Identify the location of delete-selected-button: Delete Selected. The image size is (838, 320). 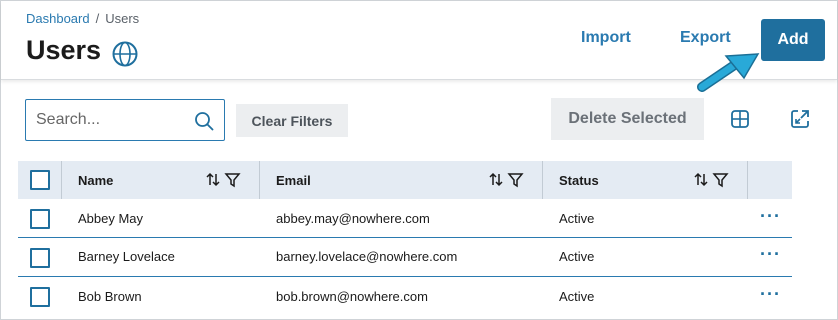
(627, 119).